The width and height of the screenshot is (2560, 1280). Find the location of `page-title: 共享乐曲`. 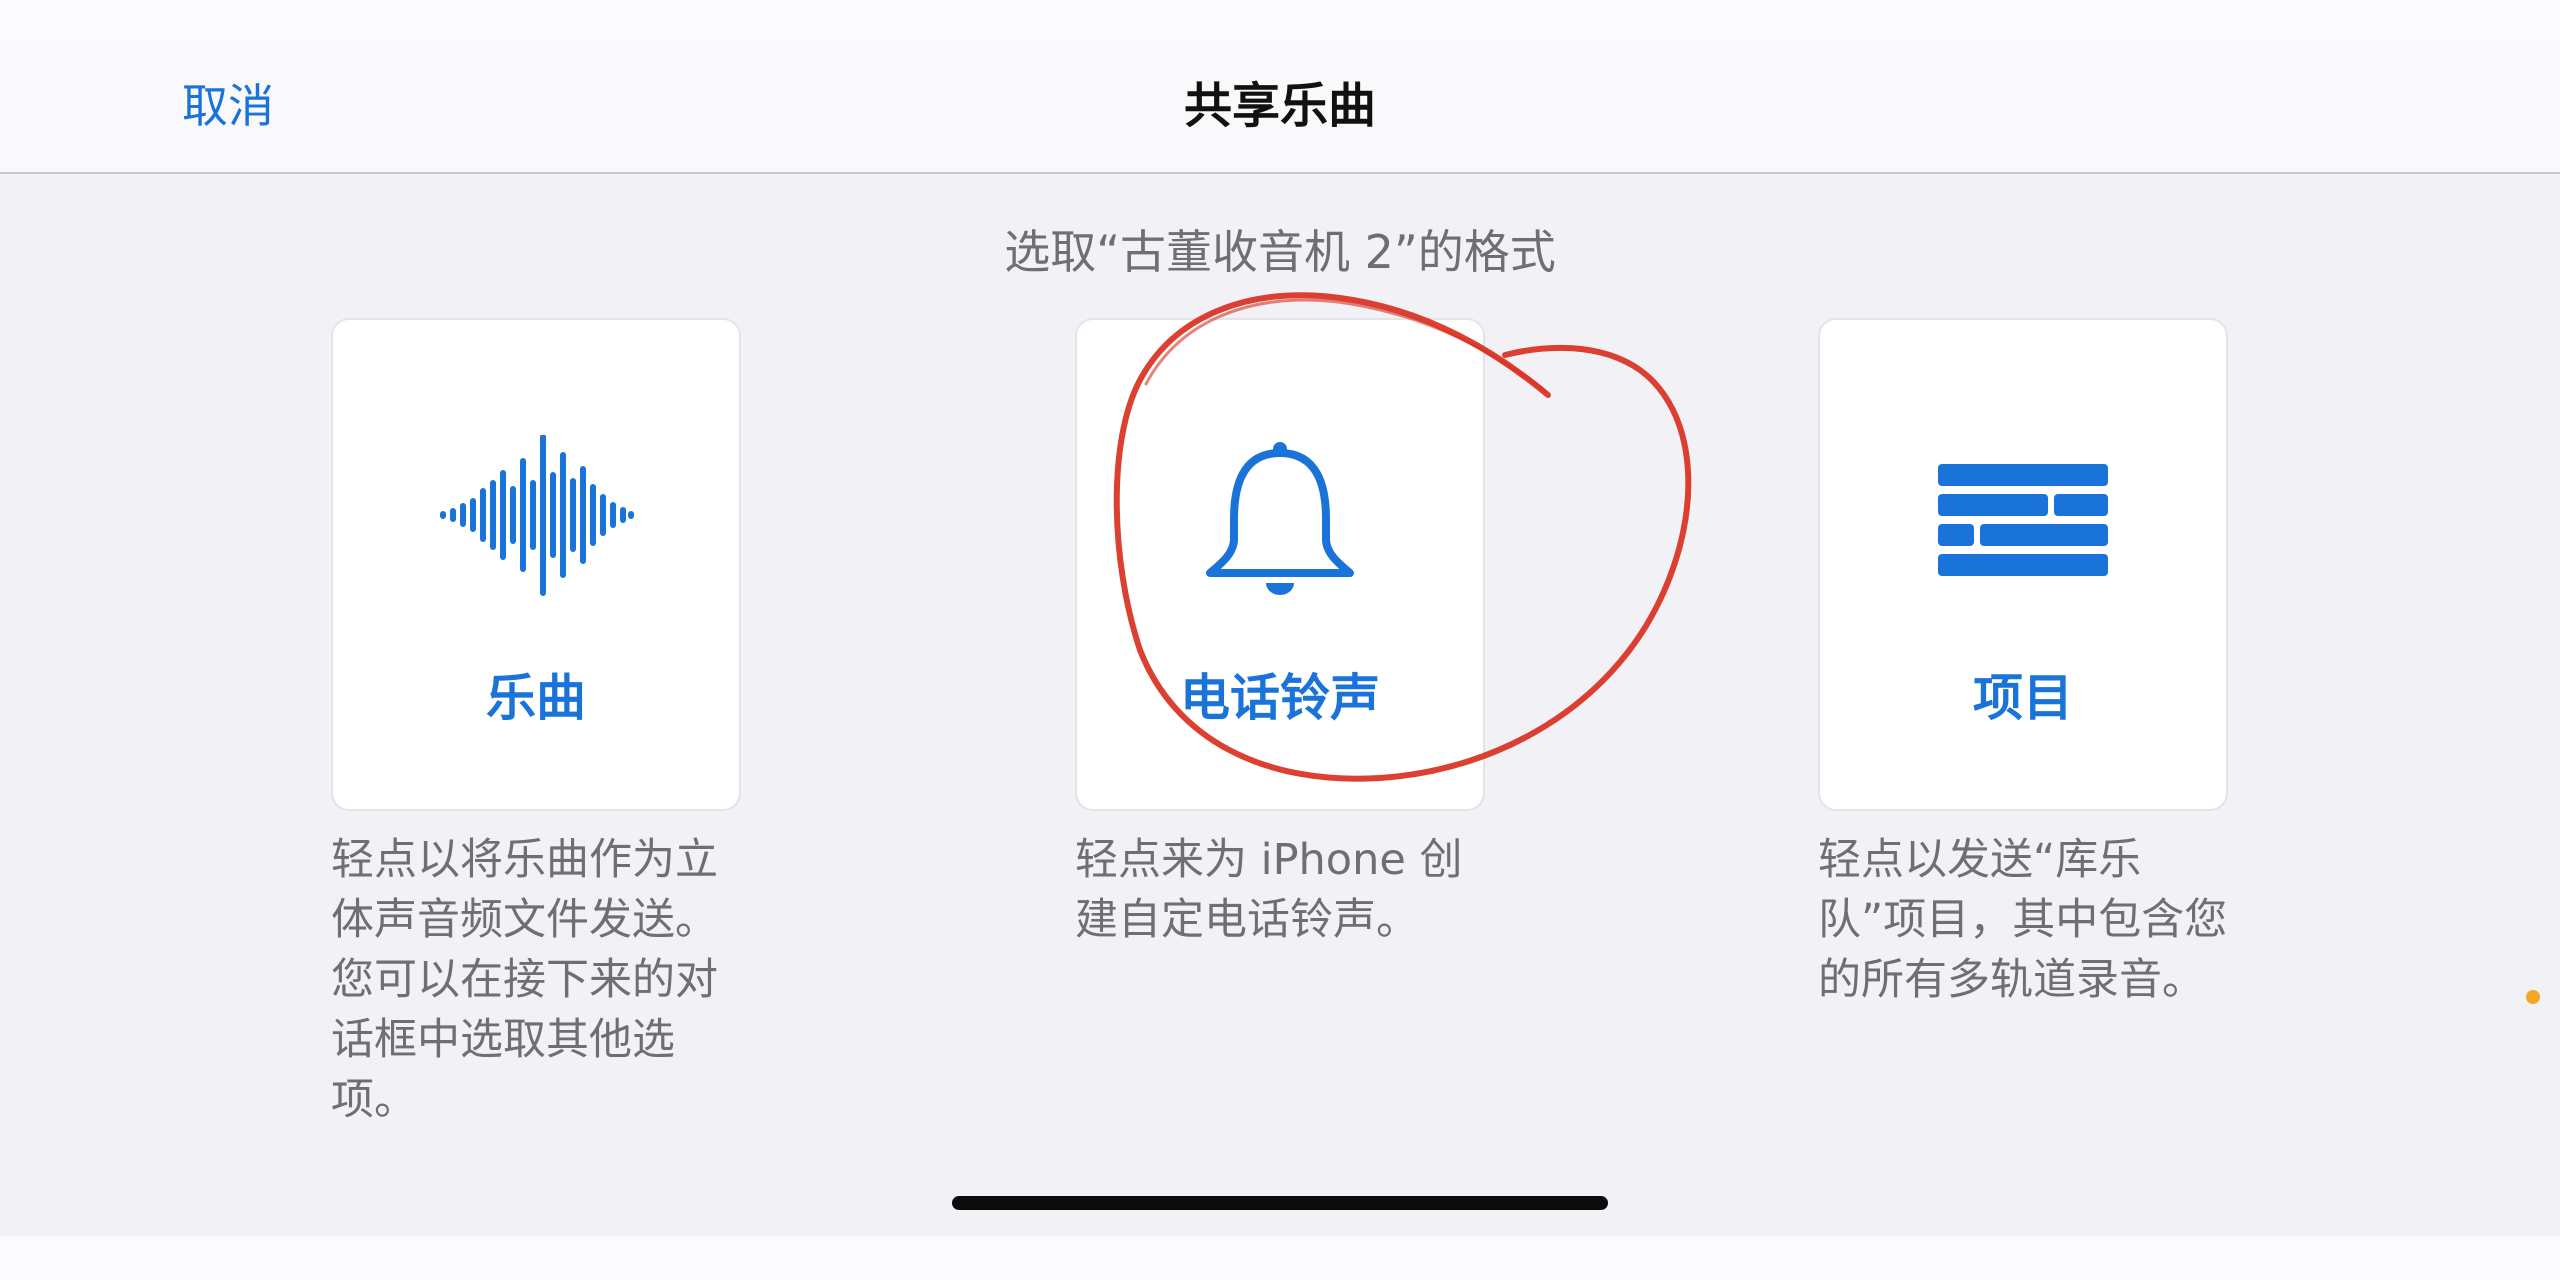

page-title: 共享乐曲 is located at coordinates (1279, 106).